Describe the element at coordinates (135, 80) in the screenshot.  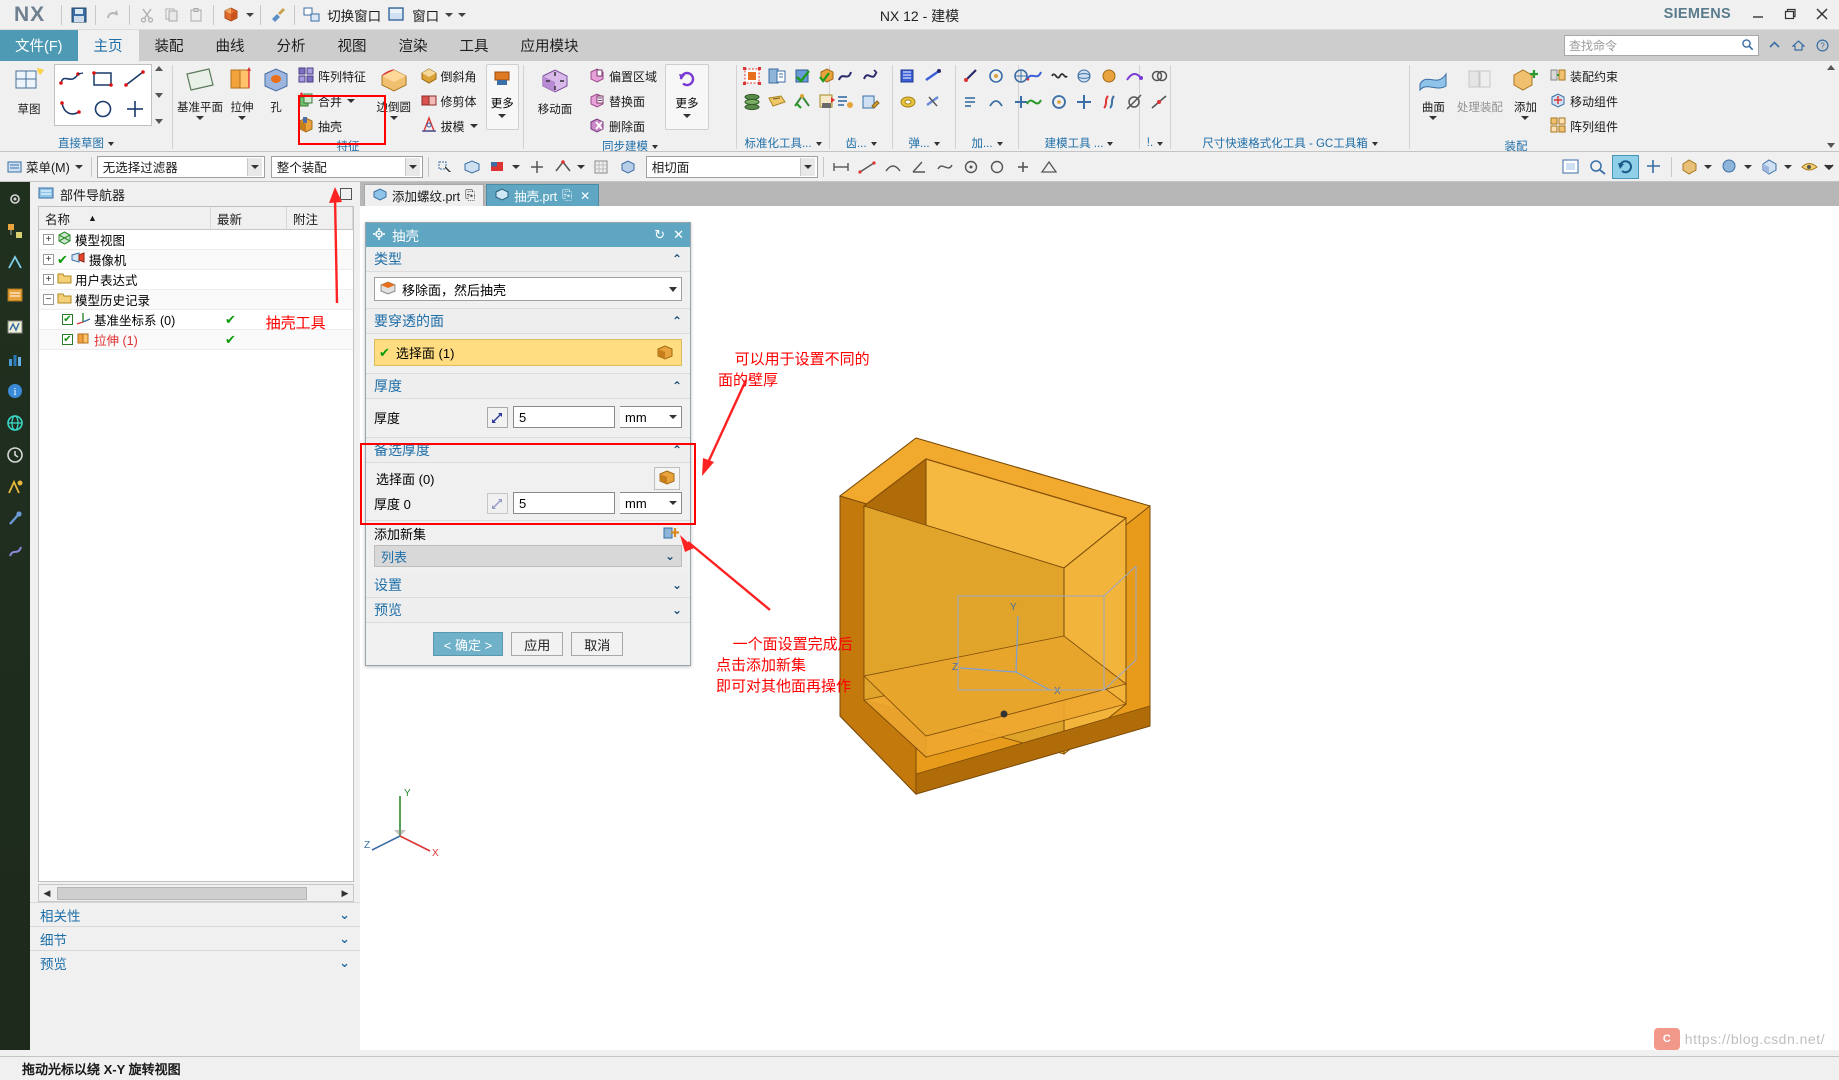
I see `line-icon` at that location.